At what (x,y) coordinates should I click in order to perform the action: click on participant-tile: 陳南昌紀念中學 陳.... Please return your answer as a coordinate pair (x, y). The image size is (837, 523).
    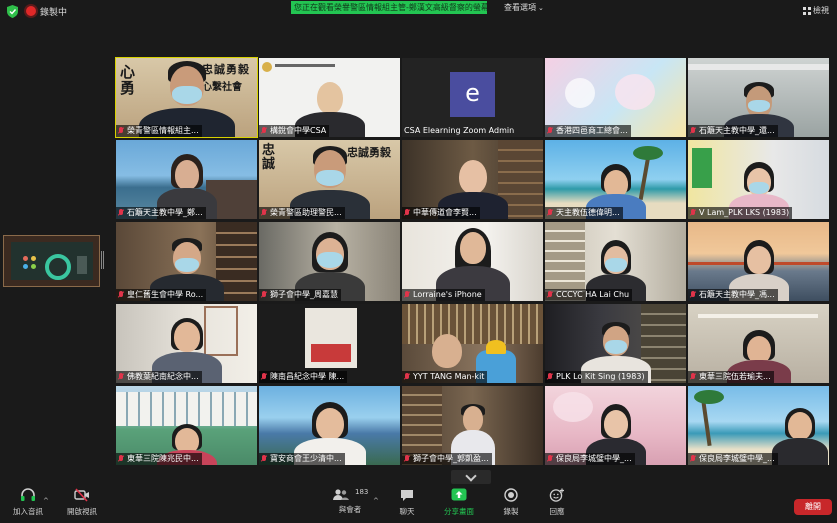
    Looking at the image, I should click on (329, 343).